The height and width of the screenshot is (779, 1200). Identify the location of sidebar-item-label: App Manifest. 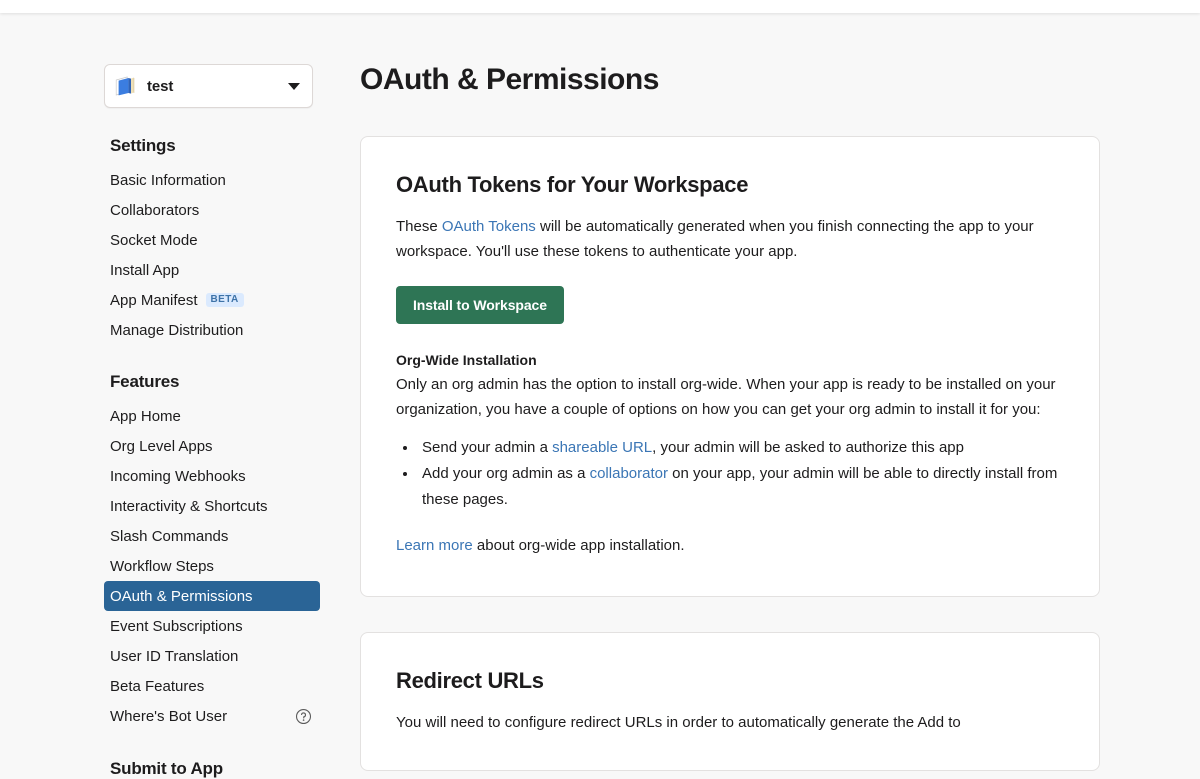
(154, 300).